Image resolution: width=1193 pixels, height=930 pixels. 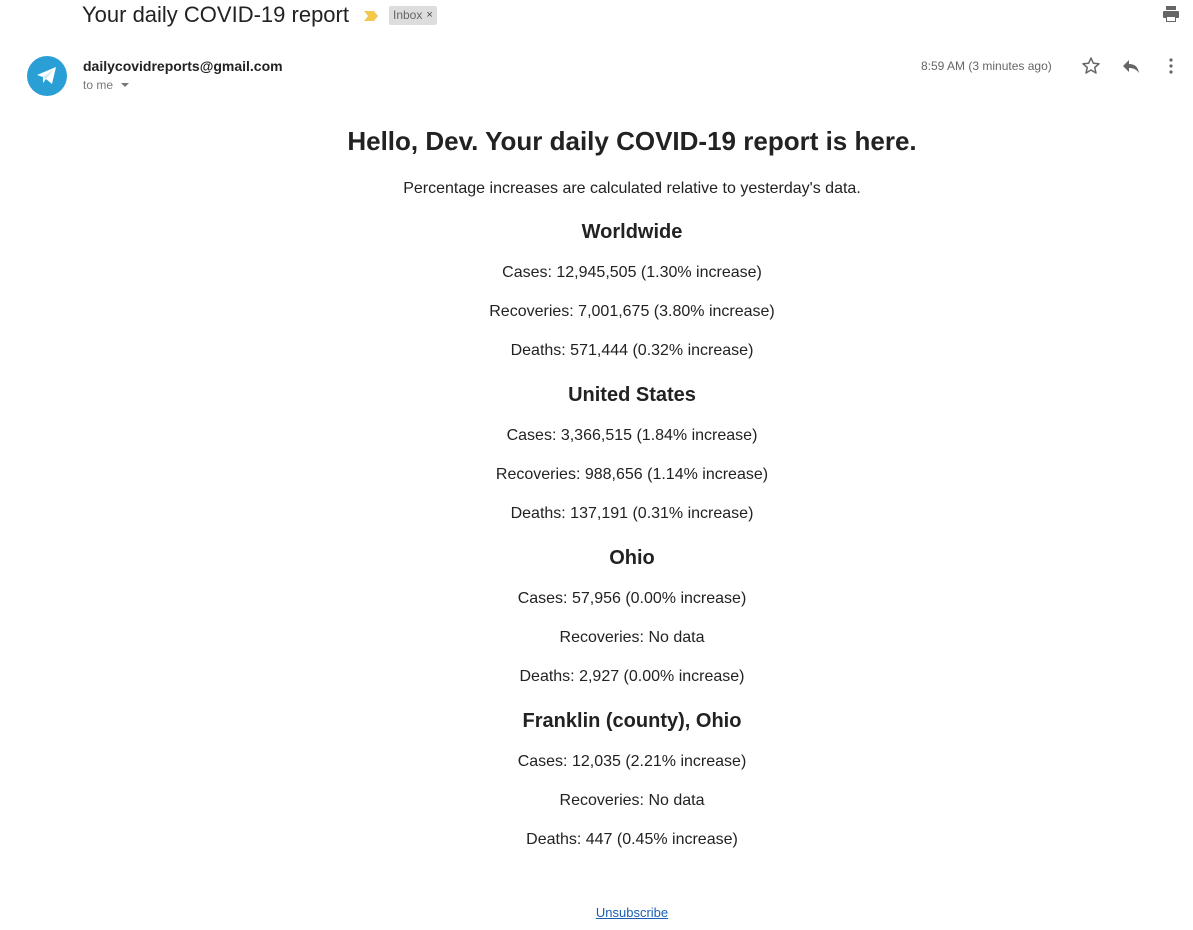 What do you see at coordinates (632, 598) in the screenshot?
I see `stat-cases: Cases: 57,956 (0.00% increase)` at bounding box center [632, 598].